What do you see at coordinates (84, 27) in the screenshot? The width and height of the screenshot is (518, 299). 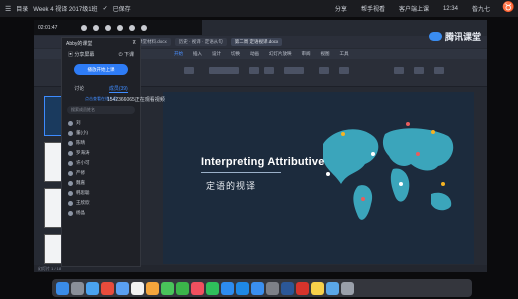 I see `pen-icon` at bounding box center [84, 27].